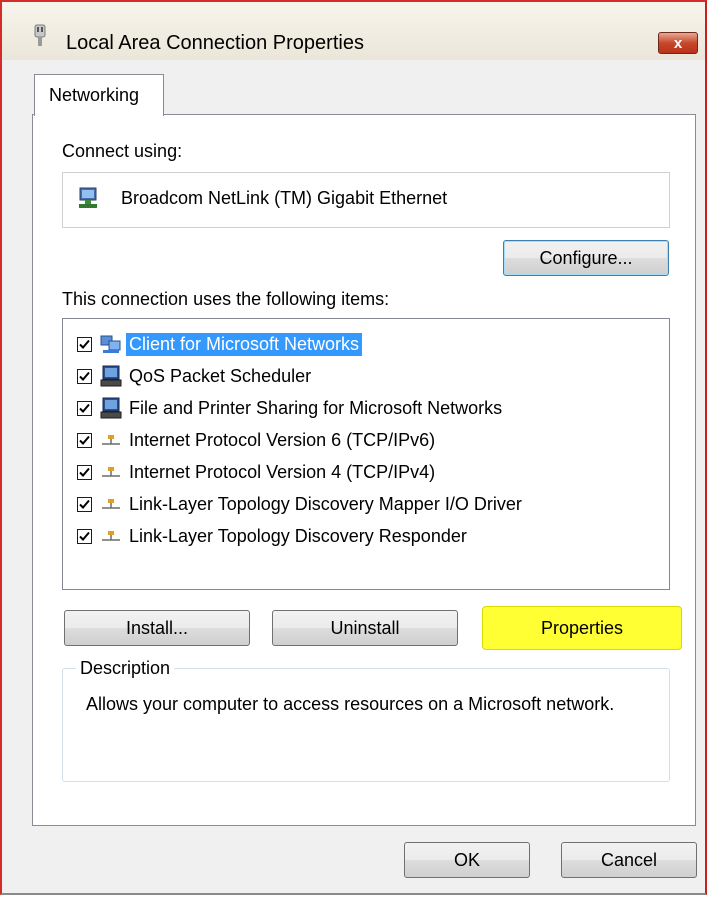  Describe the element at coordinates (284, 198) in the screenshot. I see `adapter-name: Broadcom NetLink (TM) Gigabit Ethernet` at that location.